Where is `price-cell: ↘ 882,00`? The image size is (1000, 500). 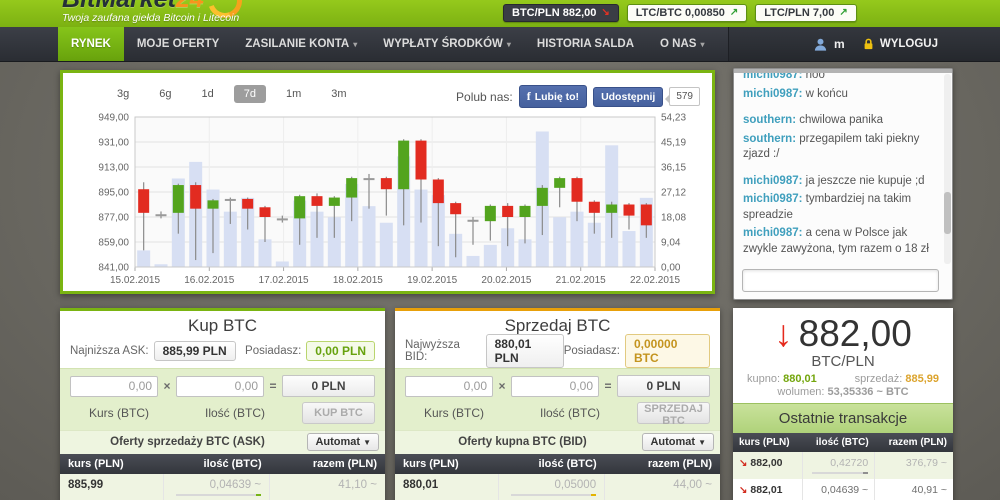 price-cell: ↘ 882,00 is located at coordinates (768, 465).